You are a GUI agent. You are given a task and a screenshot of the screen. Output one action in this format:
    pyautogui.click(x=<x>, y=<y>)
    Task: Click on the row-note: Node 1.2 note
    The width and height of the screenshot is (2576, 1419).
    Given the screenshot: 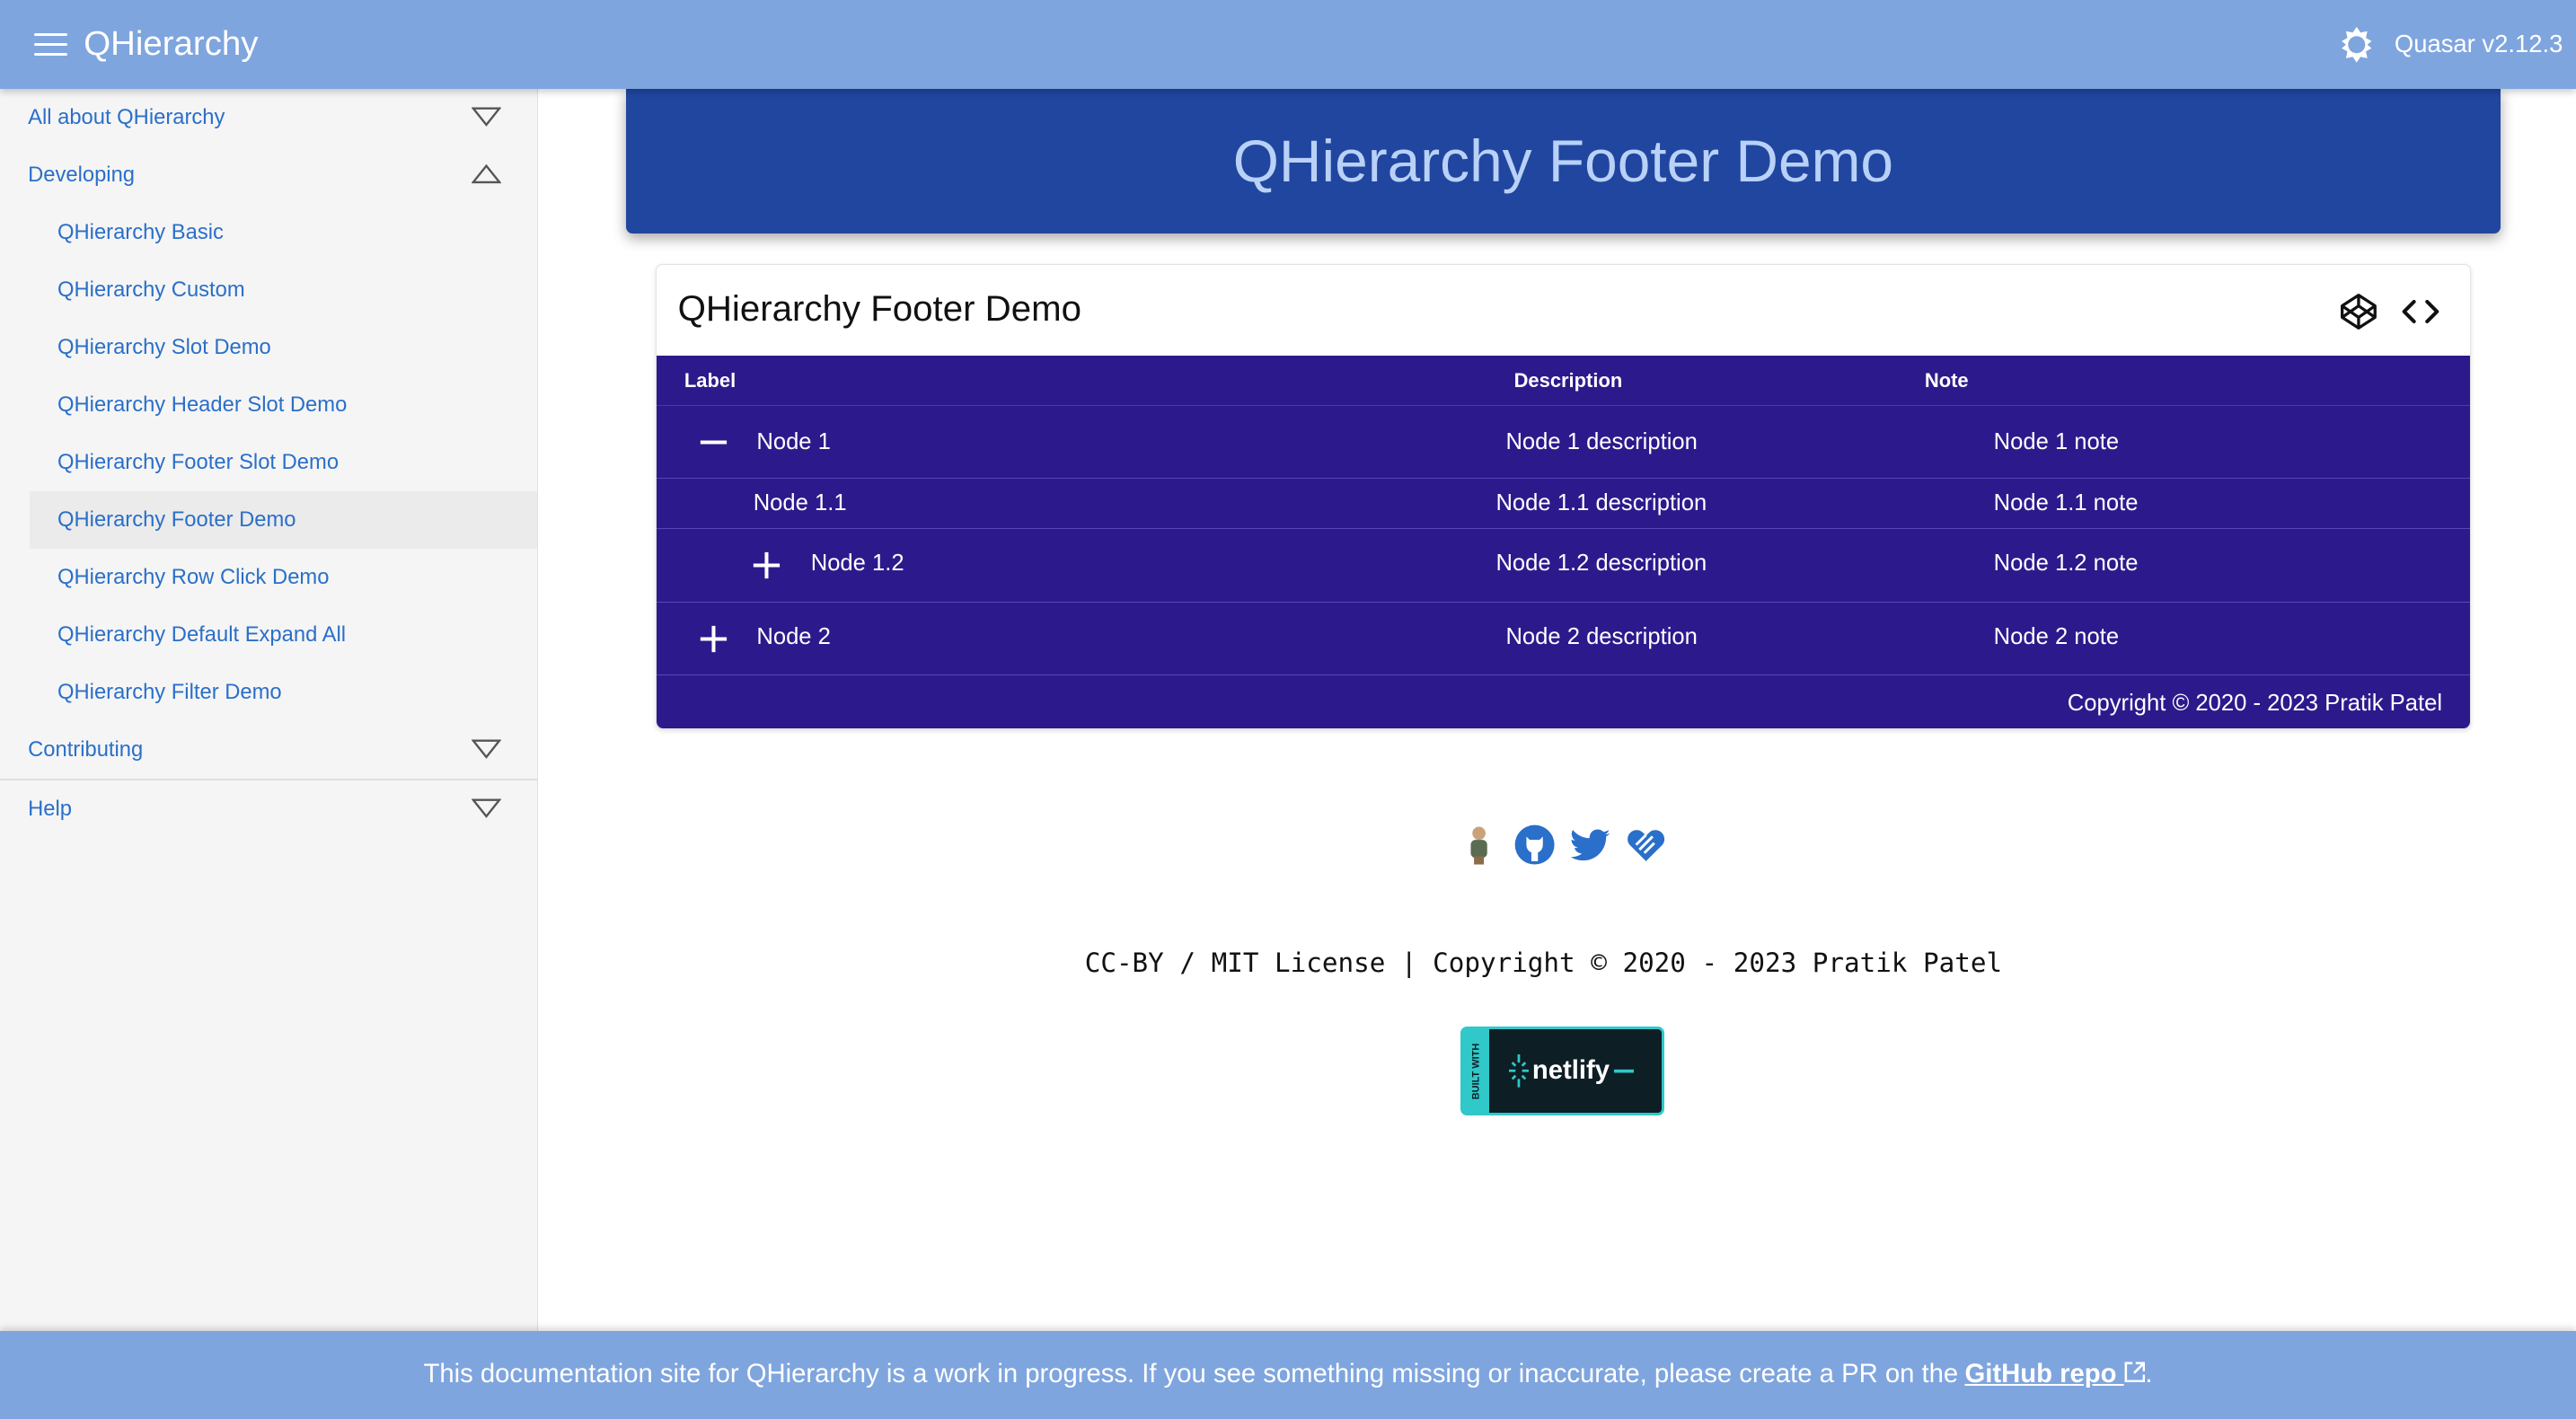 What is the action you would take?
    pyautogui.click(x=2066, y=564)
    